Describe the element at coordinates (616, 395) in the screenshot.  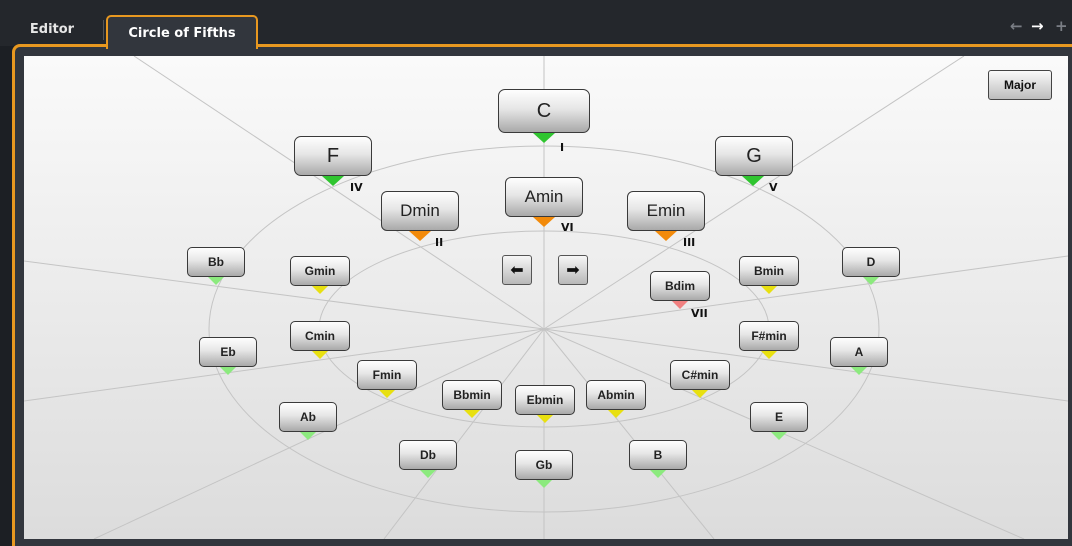
I see `chord-button-abmin: Abmin` at that location.